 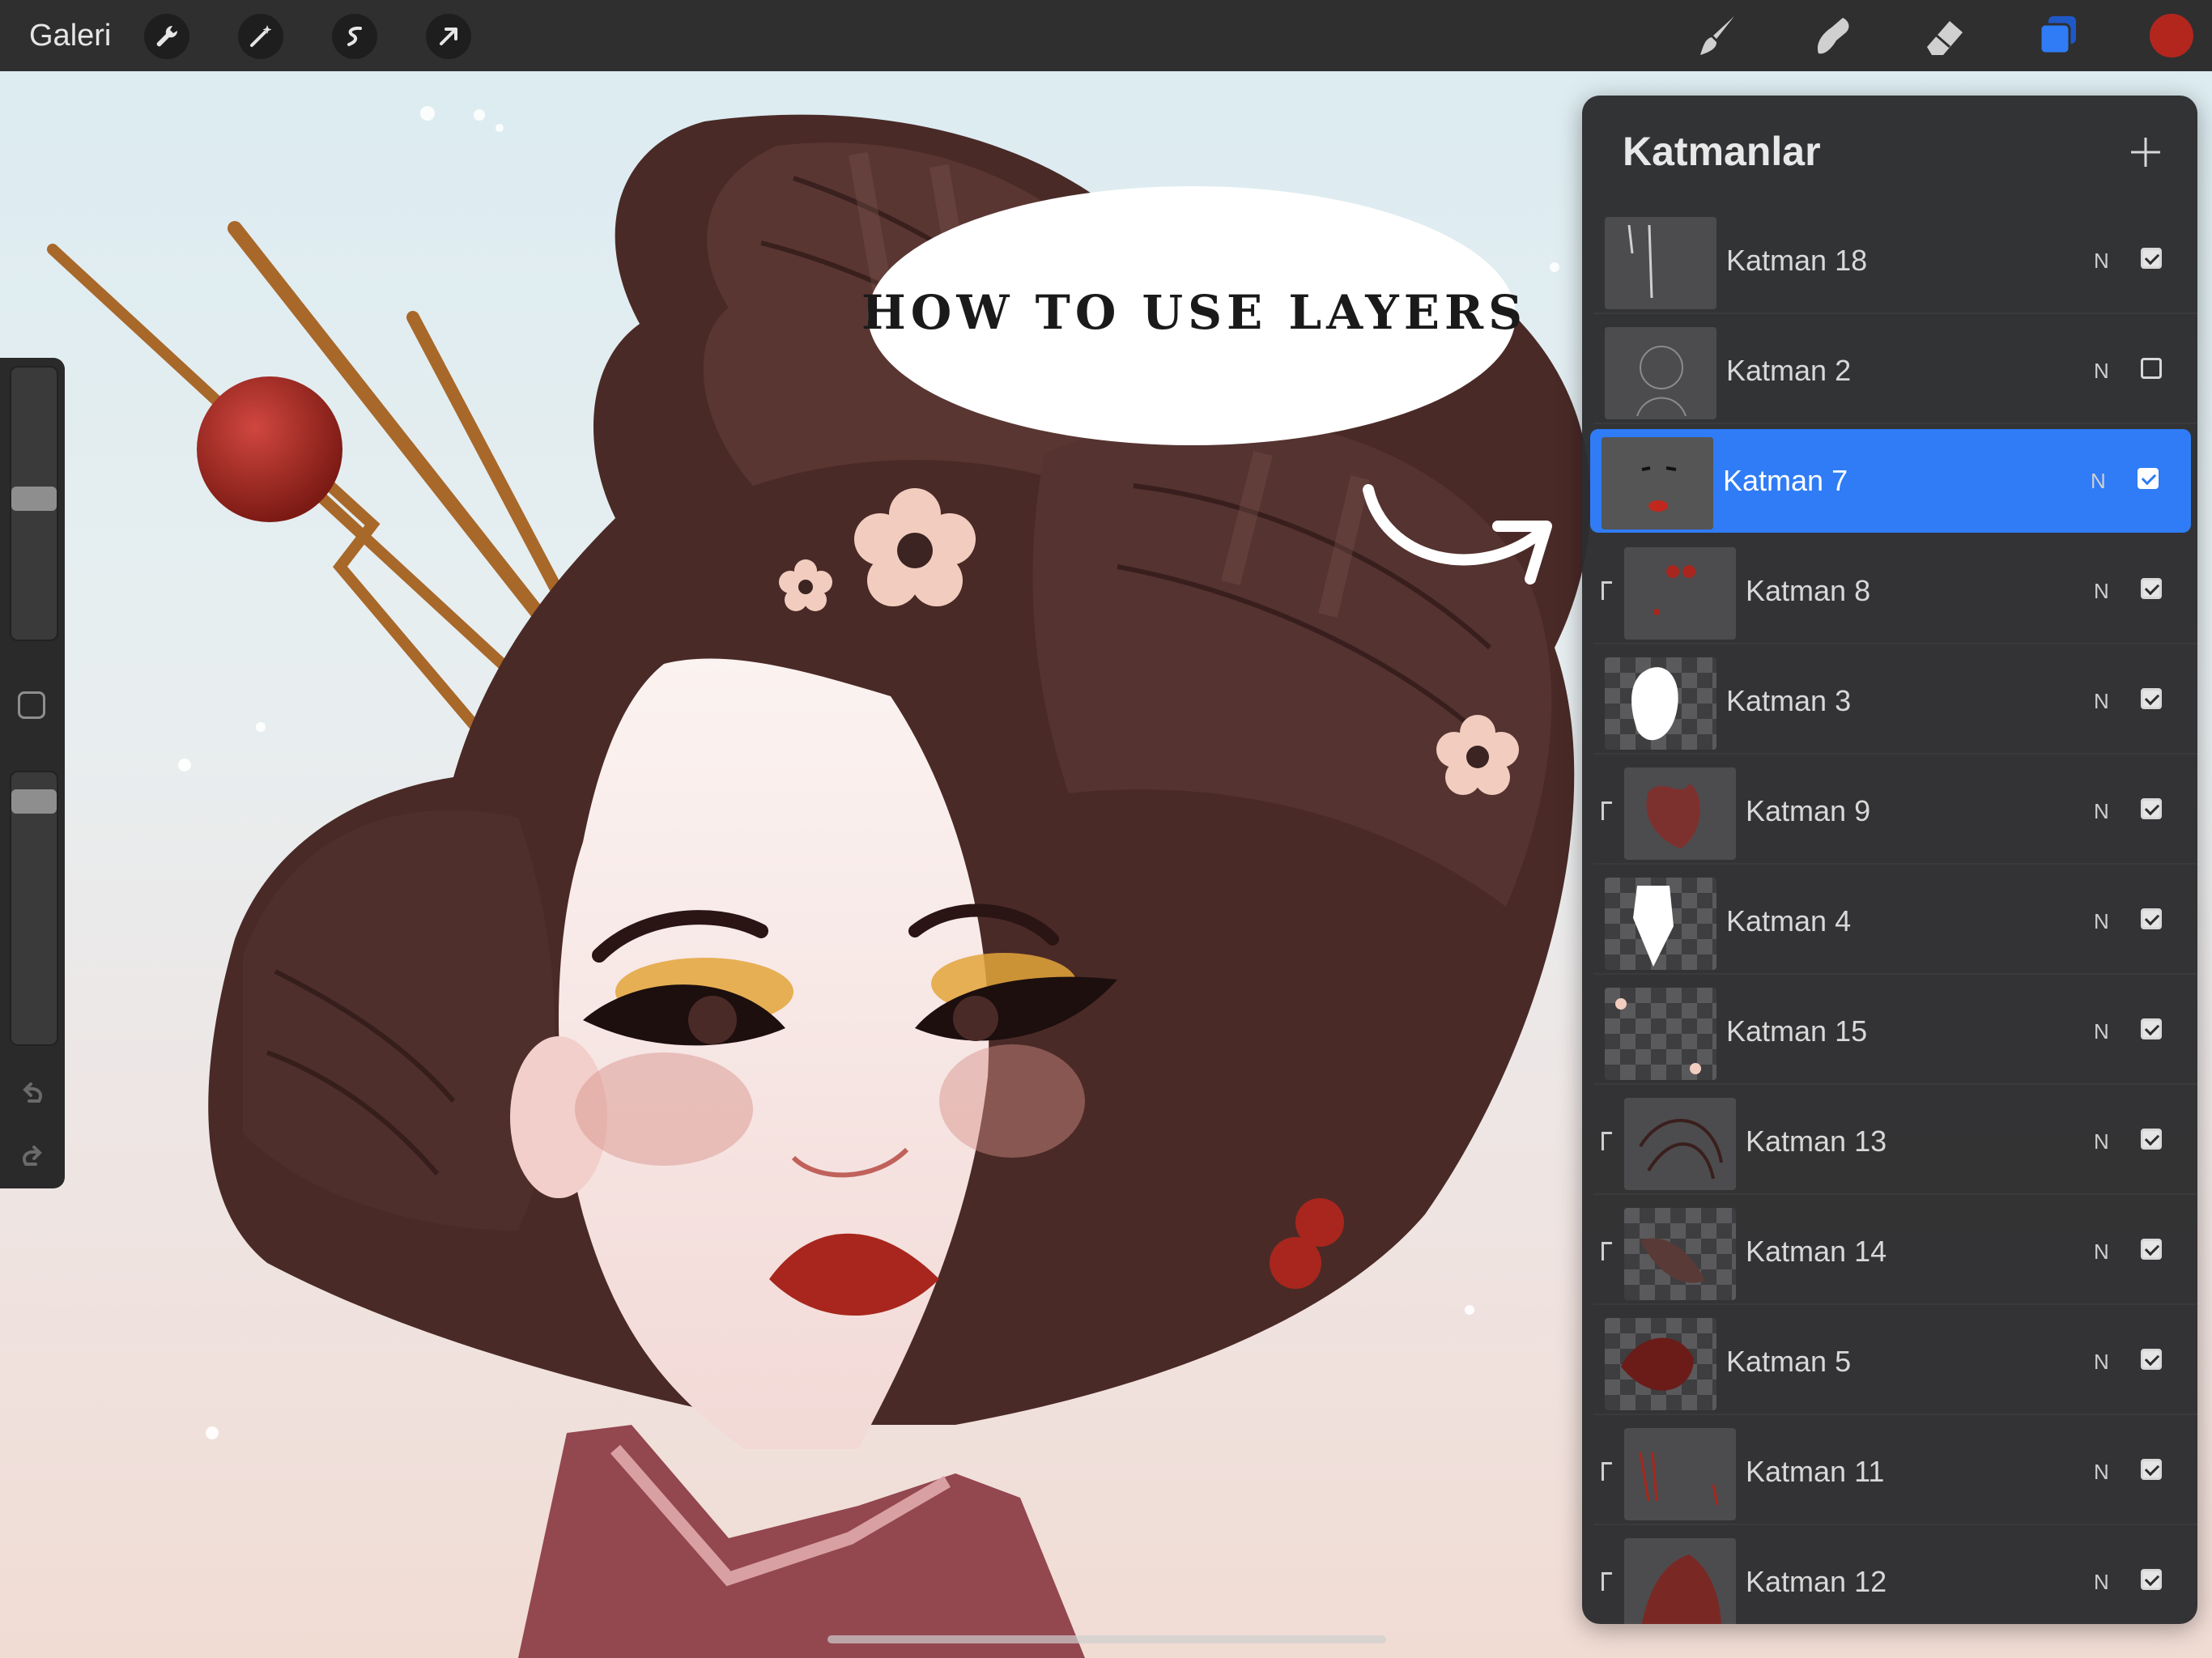 What do you see at coordinates (34, 801) in the screenshot?
I see `opacity-thumb` at bounding box center [34, 801].